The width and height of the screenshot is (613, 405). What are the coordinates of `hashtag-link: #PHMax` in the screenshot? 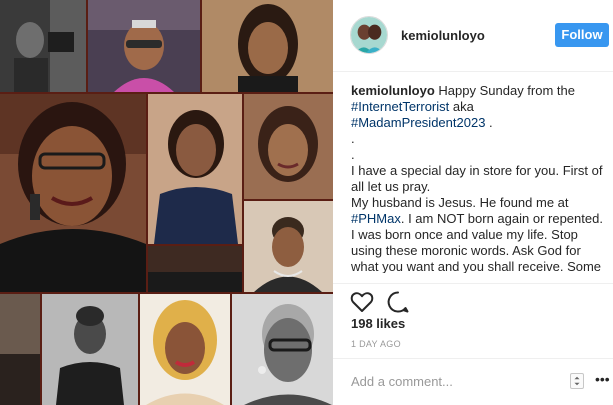 It's located at (376, 218).